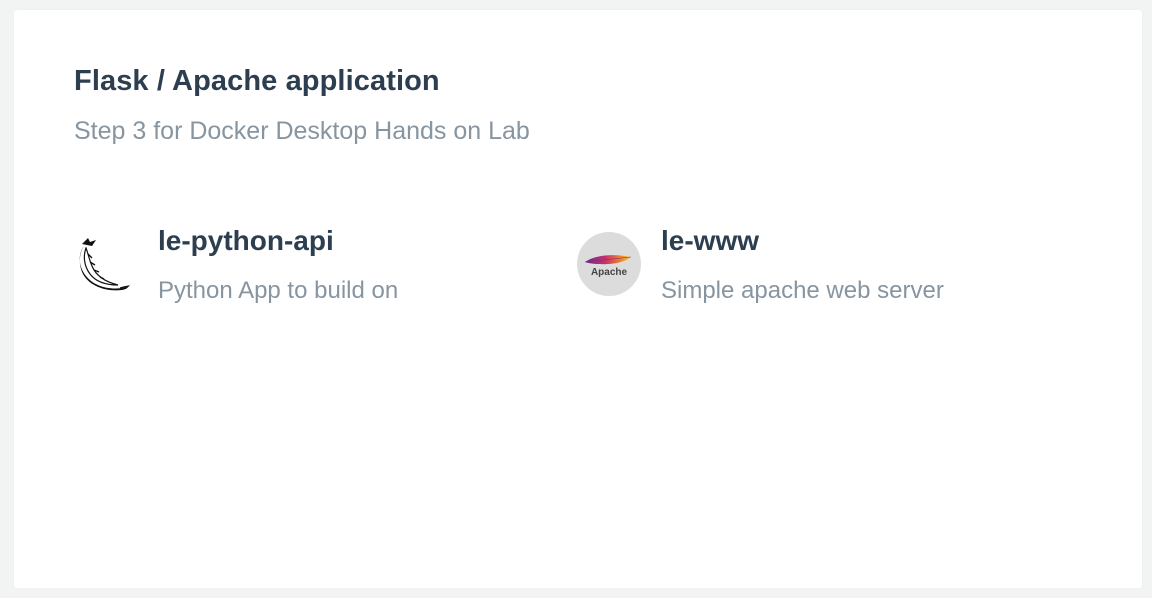 The height and width of the screenshot is (598, 1152). I want to click on service-name: le-python-api, so click(246, 240).